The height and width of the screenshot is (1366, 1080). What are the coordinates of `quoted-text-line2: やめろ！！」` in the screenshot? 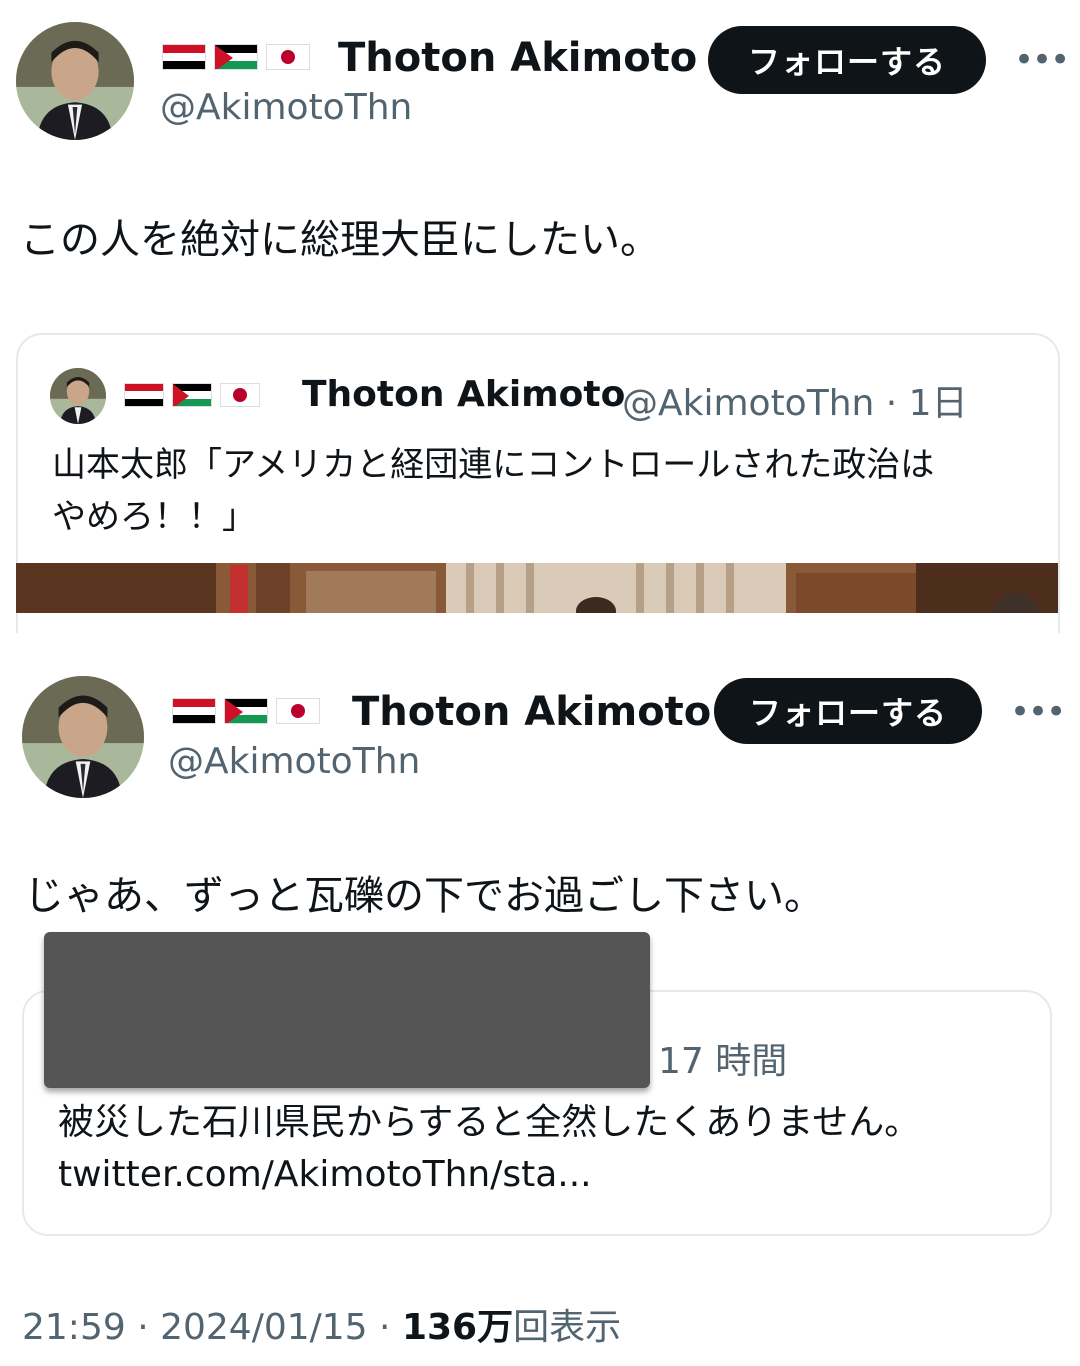 It's located at (154, 517).